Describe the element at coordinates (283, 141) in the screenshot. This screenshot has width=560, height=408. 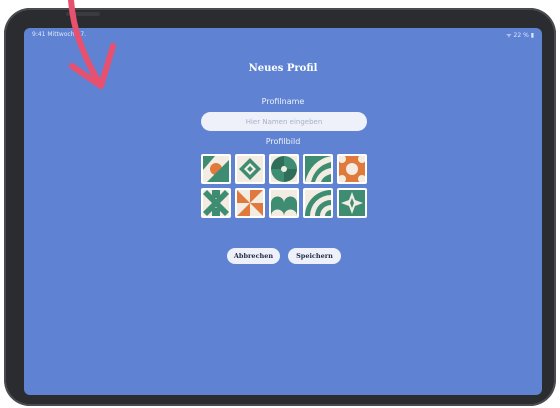
I see `profile-picture-label: Profilbild` at that location.